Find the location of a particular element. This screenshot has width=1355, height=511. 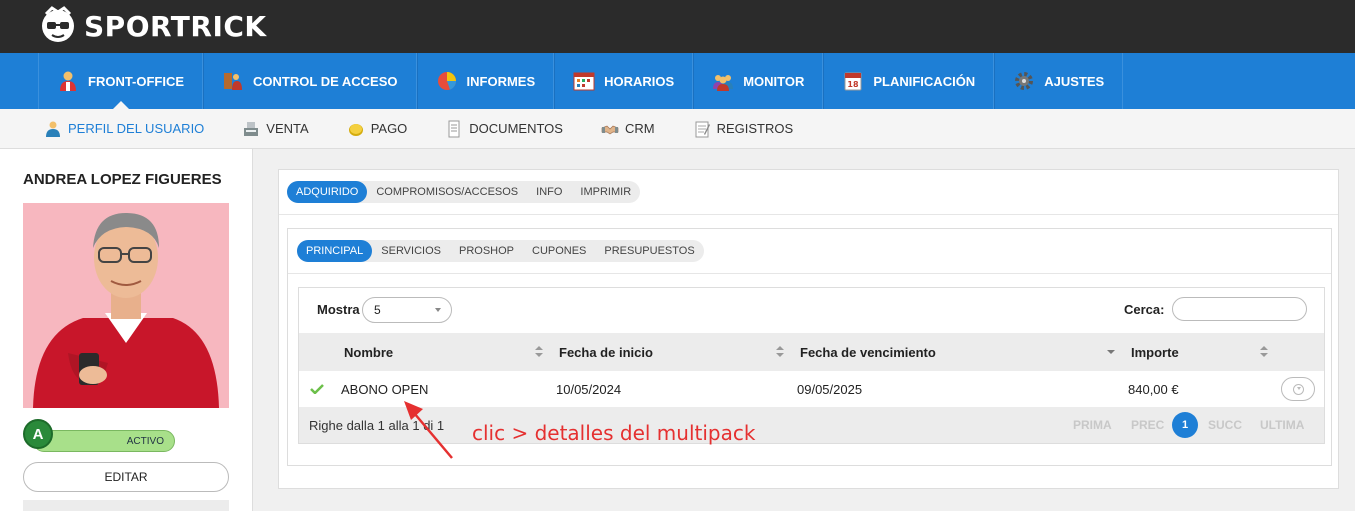

download-icon is located at coordinates (1298, 389).